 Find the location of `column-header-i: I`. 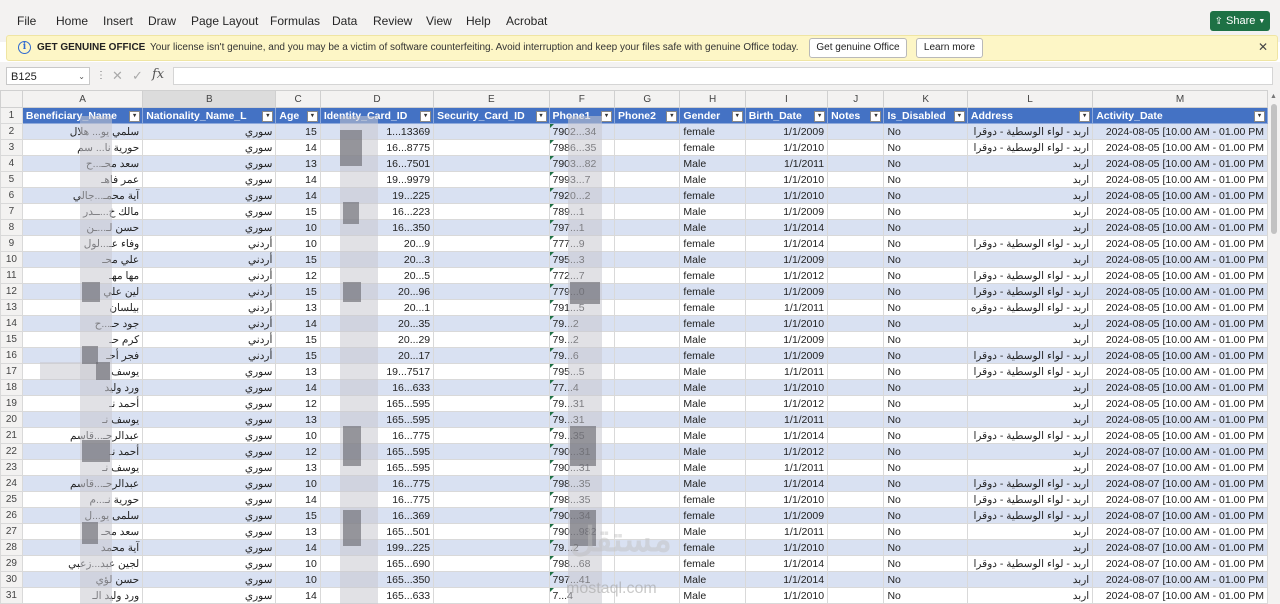

column-header-i: I is located at coordinates (786, 99).